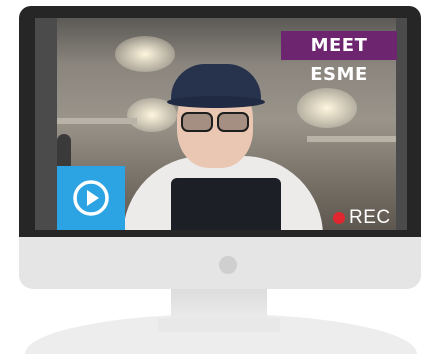  I want to click on play-circle-icon, so click(91, 198).